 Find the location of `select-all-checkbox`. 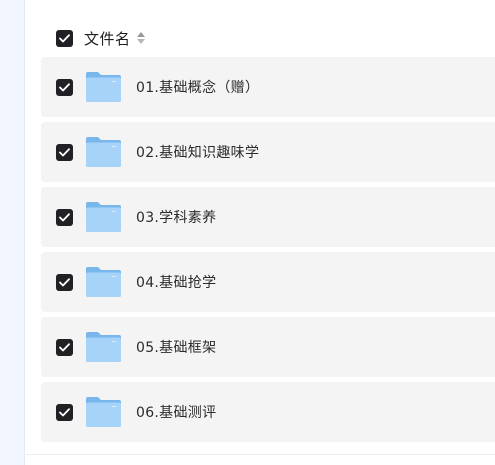

select-all-checkbox is located at coordinates (64, 38).